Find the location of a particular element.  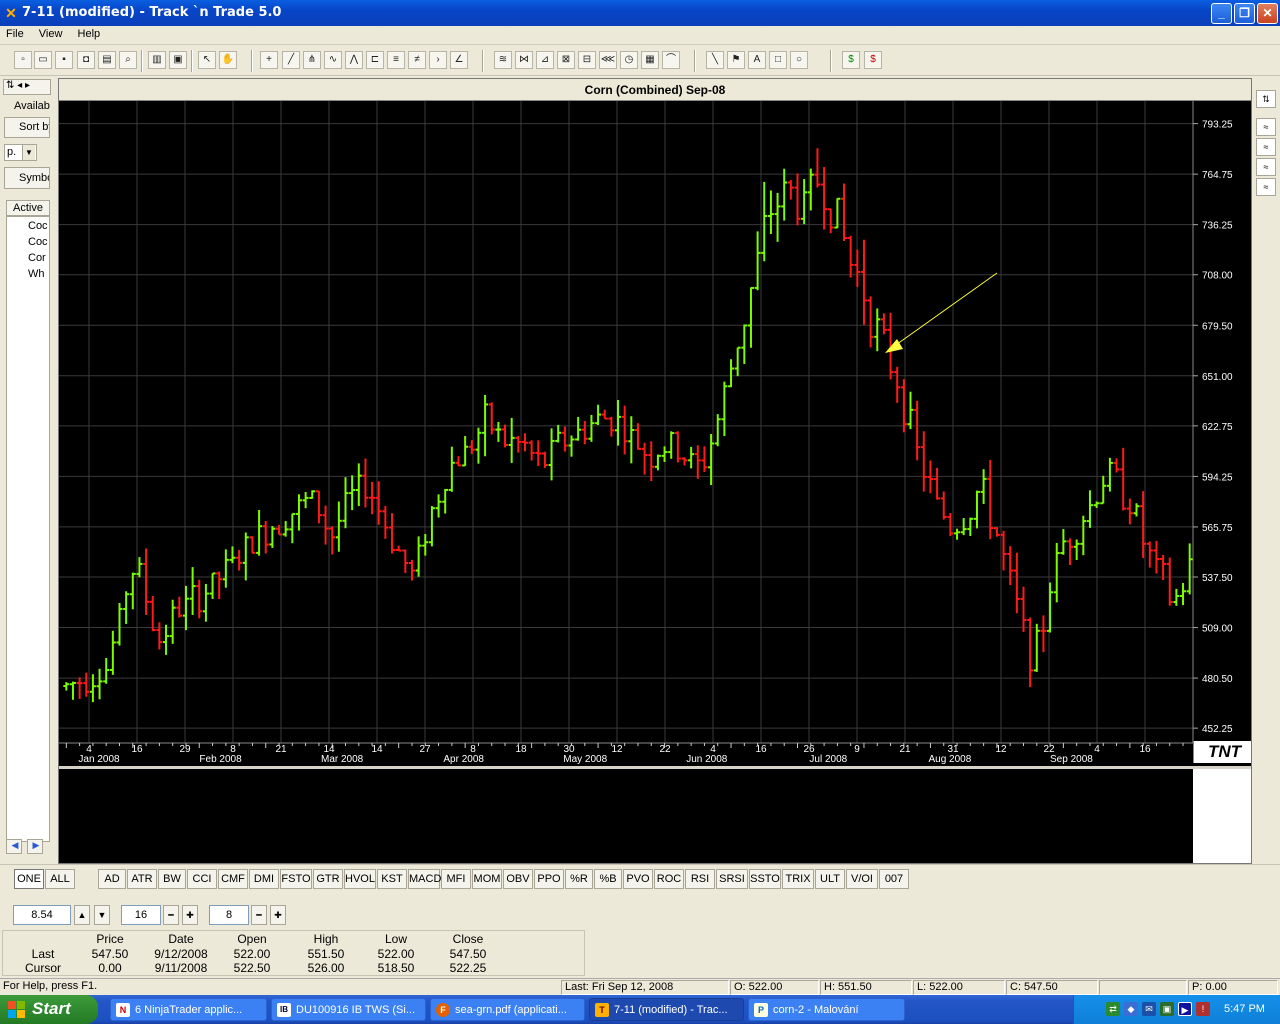

param-3-field: 8 is located at coordinates (229, 915).